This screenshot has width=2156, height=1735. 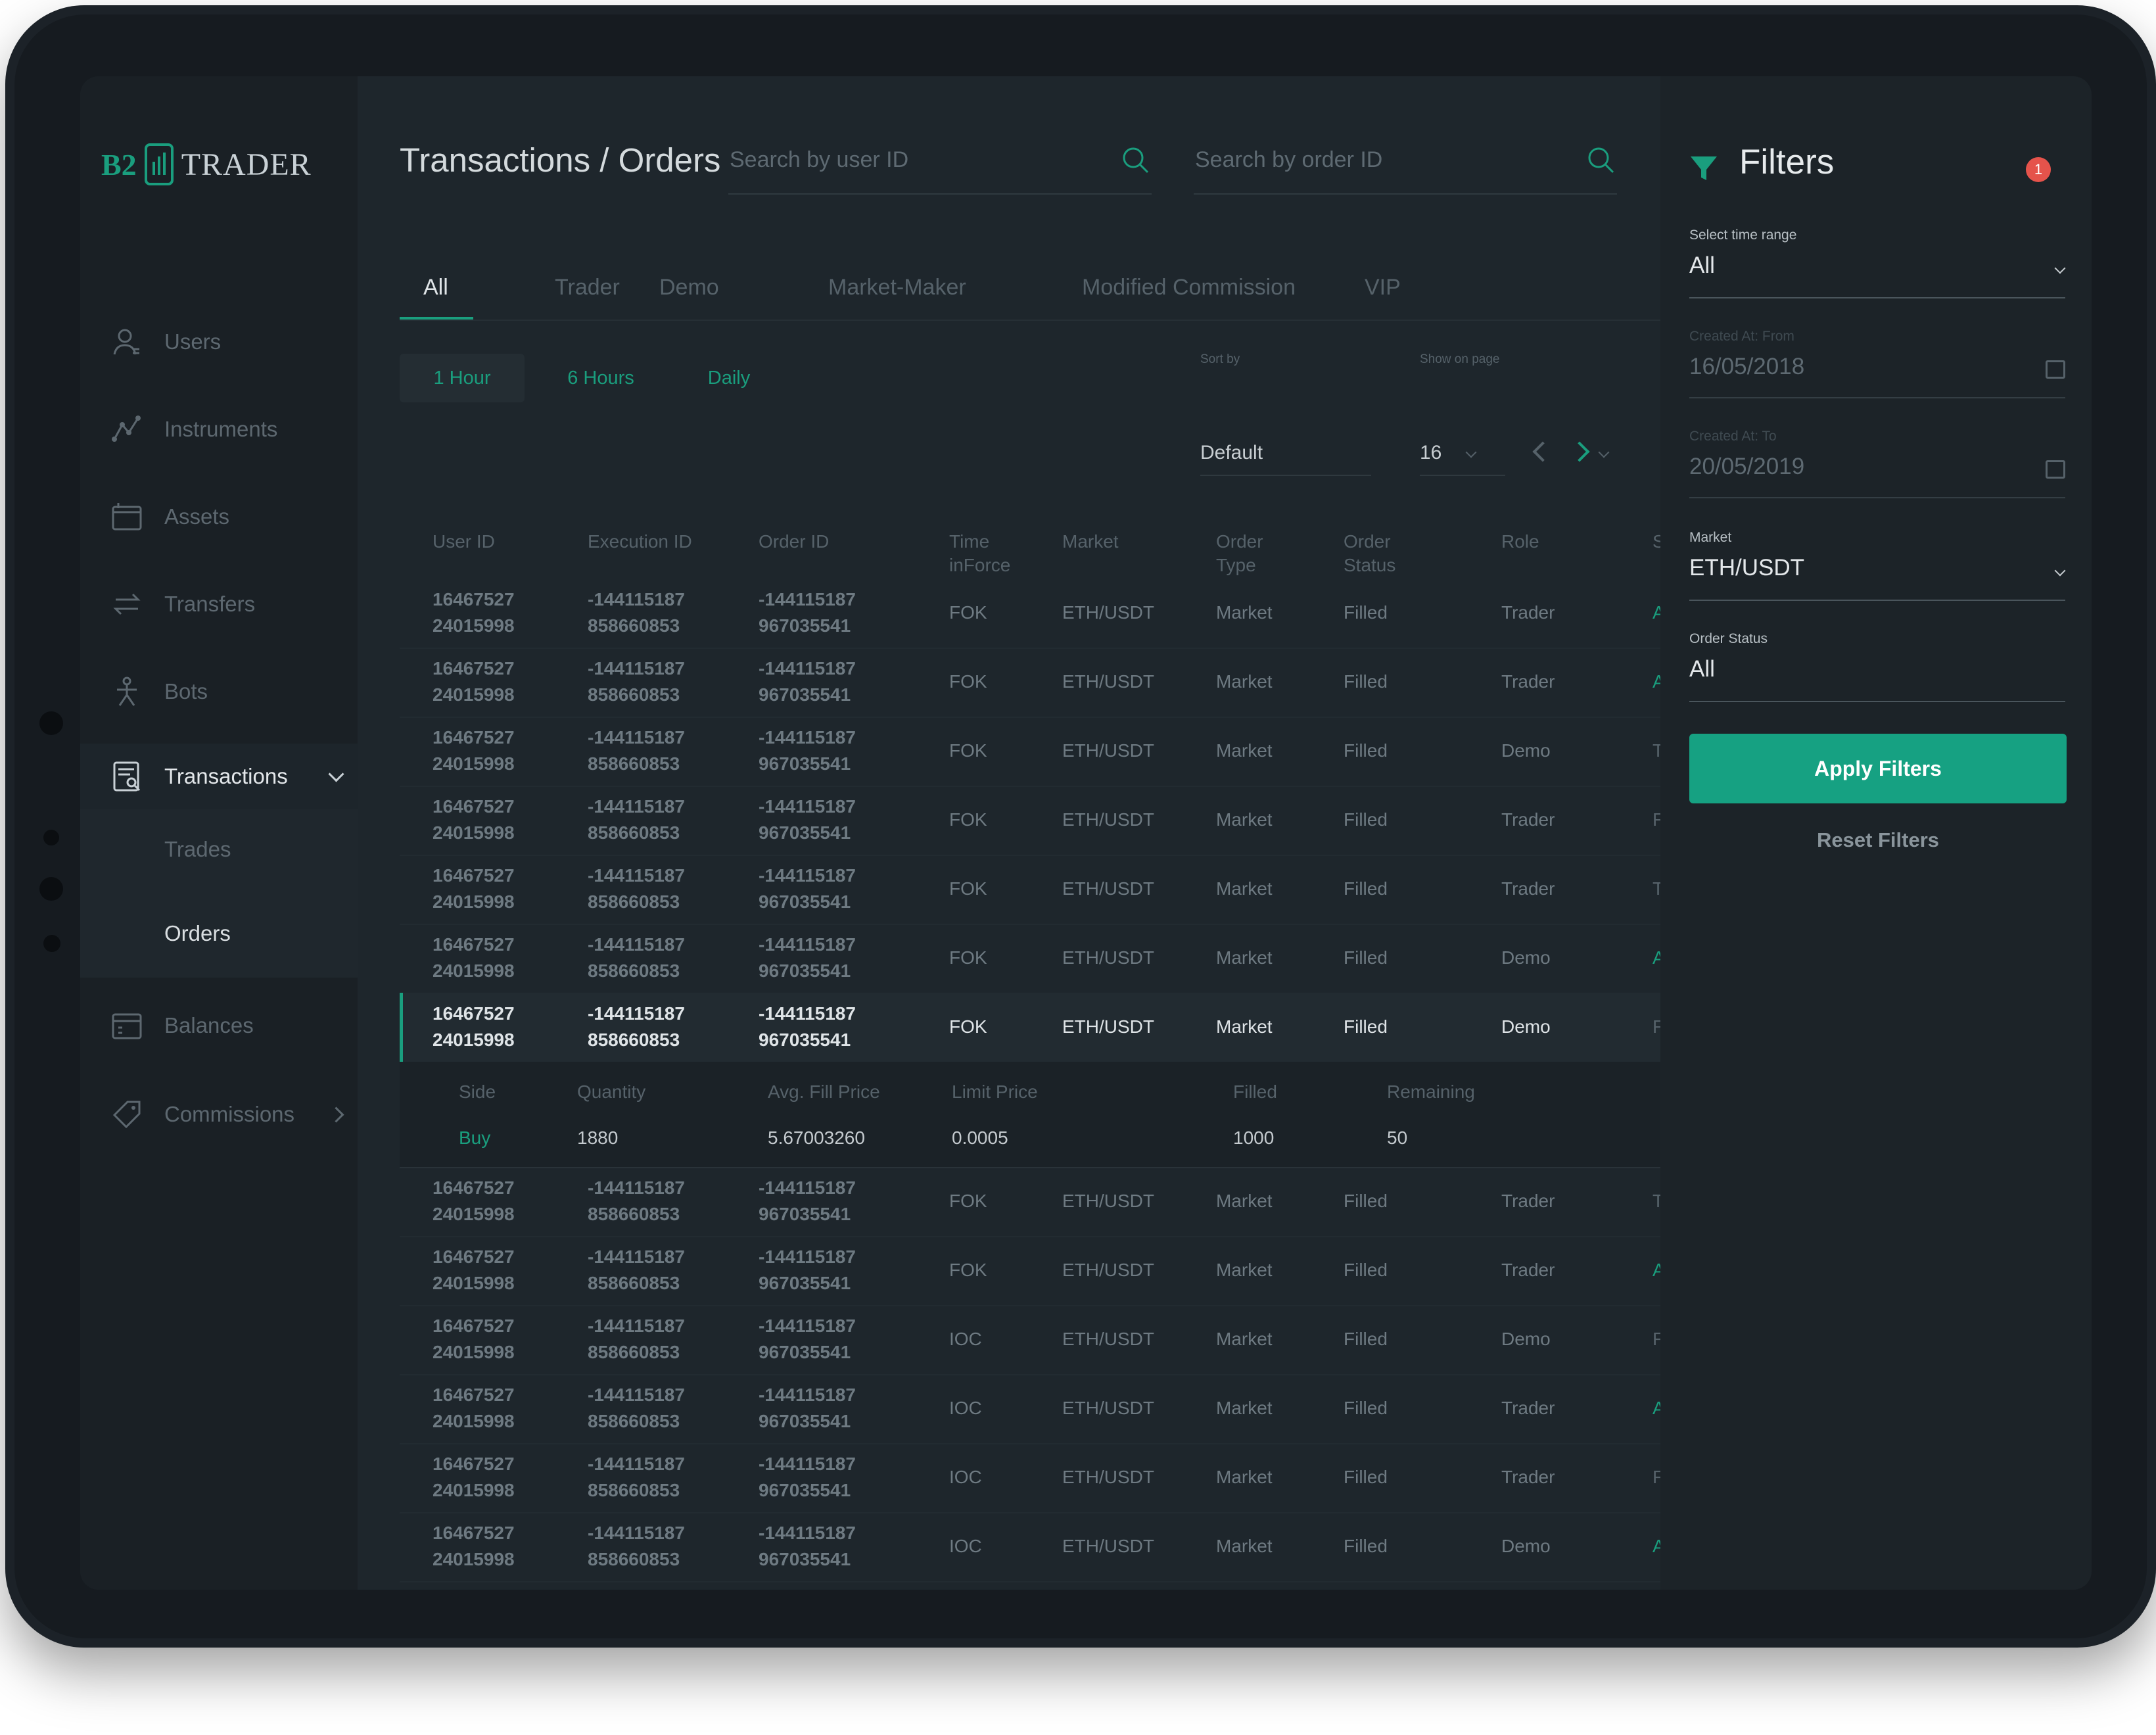 What do you see at coordinates (464, 542) in the screenshot?
I see `col-user-id: User ID` at bounding box center [464, 542].